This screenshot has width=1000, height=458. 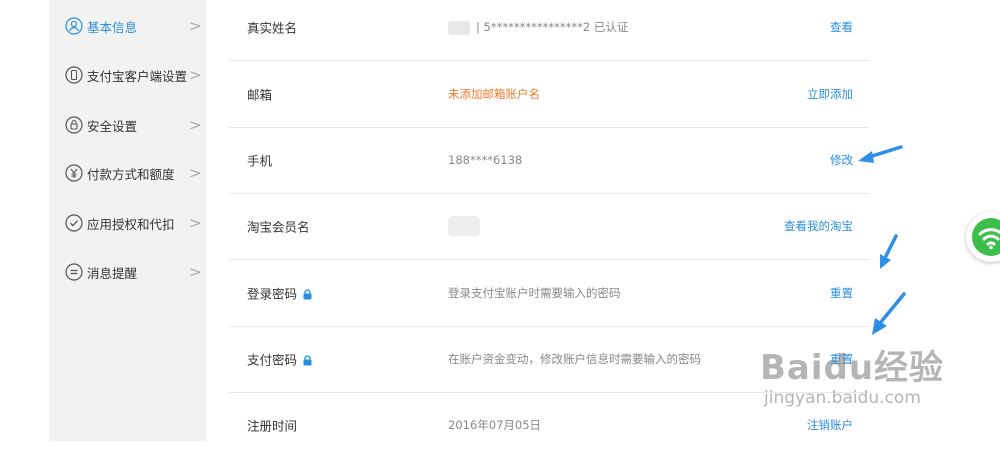 I want to click on sidebar-item-label: 基本信息, so click(x=112, y=27).